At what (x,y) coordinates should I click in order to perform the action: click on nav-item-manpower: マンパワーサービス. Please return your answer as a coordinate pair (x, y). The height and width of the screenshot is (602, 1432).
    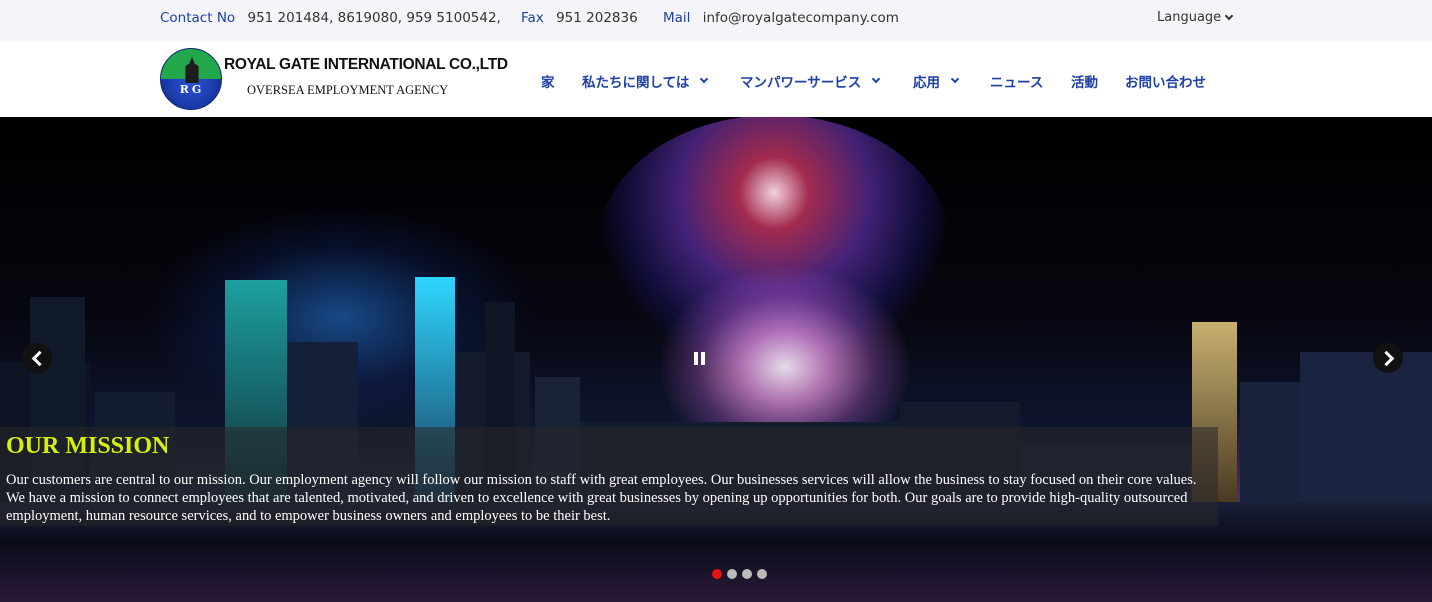
    Looking at the image, I should click on (810, 81).